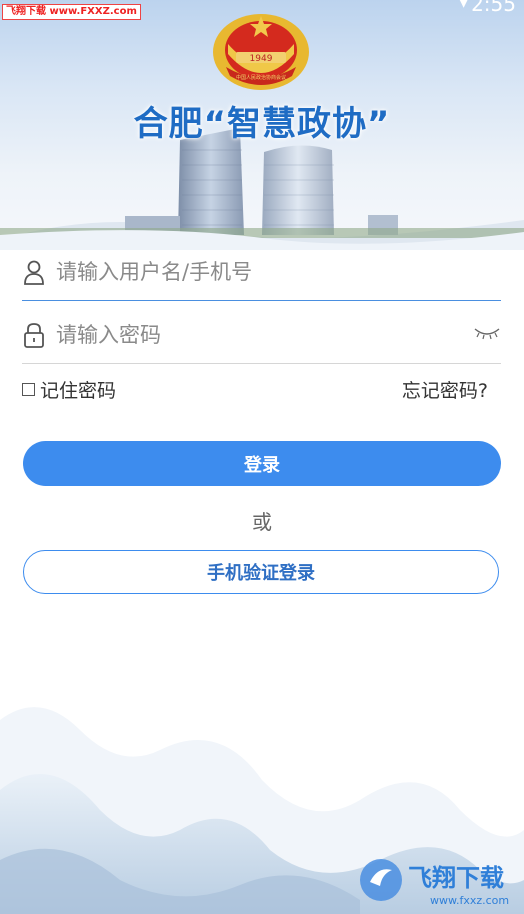 The width and height of the screenshot is (524, 914). I want to click on cppcc-emblem-icon: 1949 中国人民政治协商会议, so click(261, 52).